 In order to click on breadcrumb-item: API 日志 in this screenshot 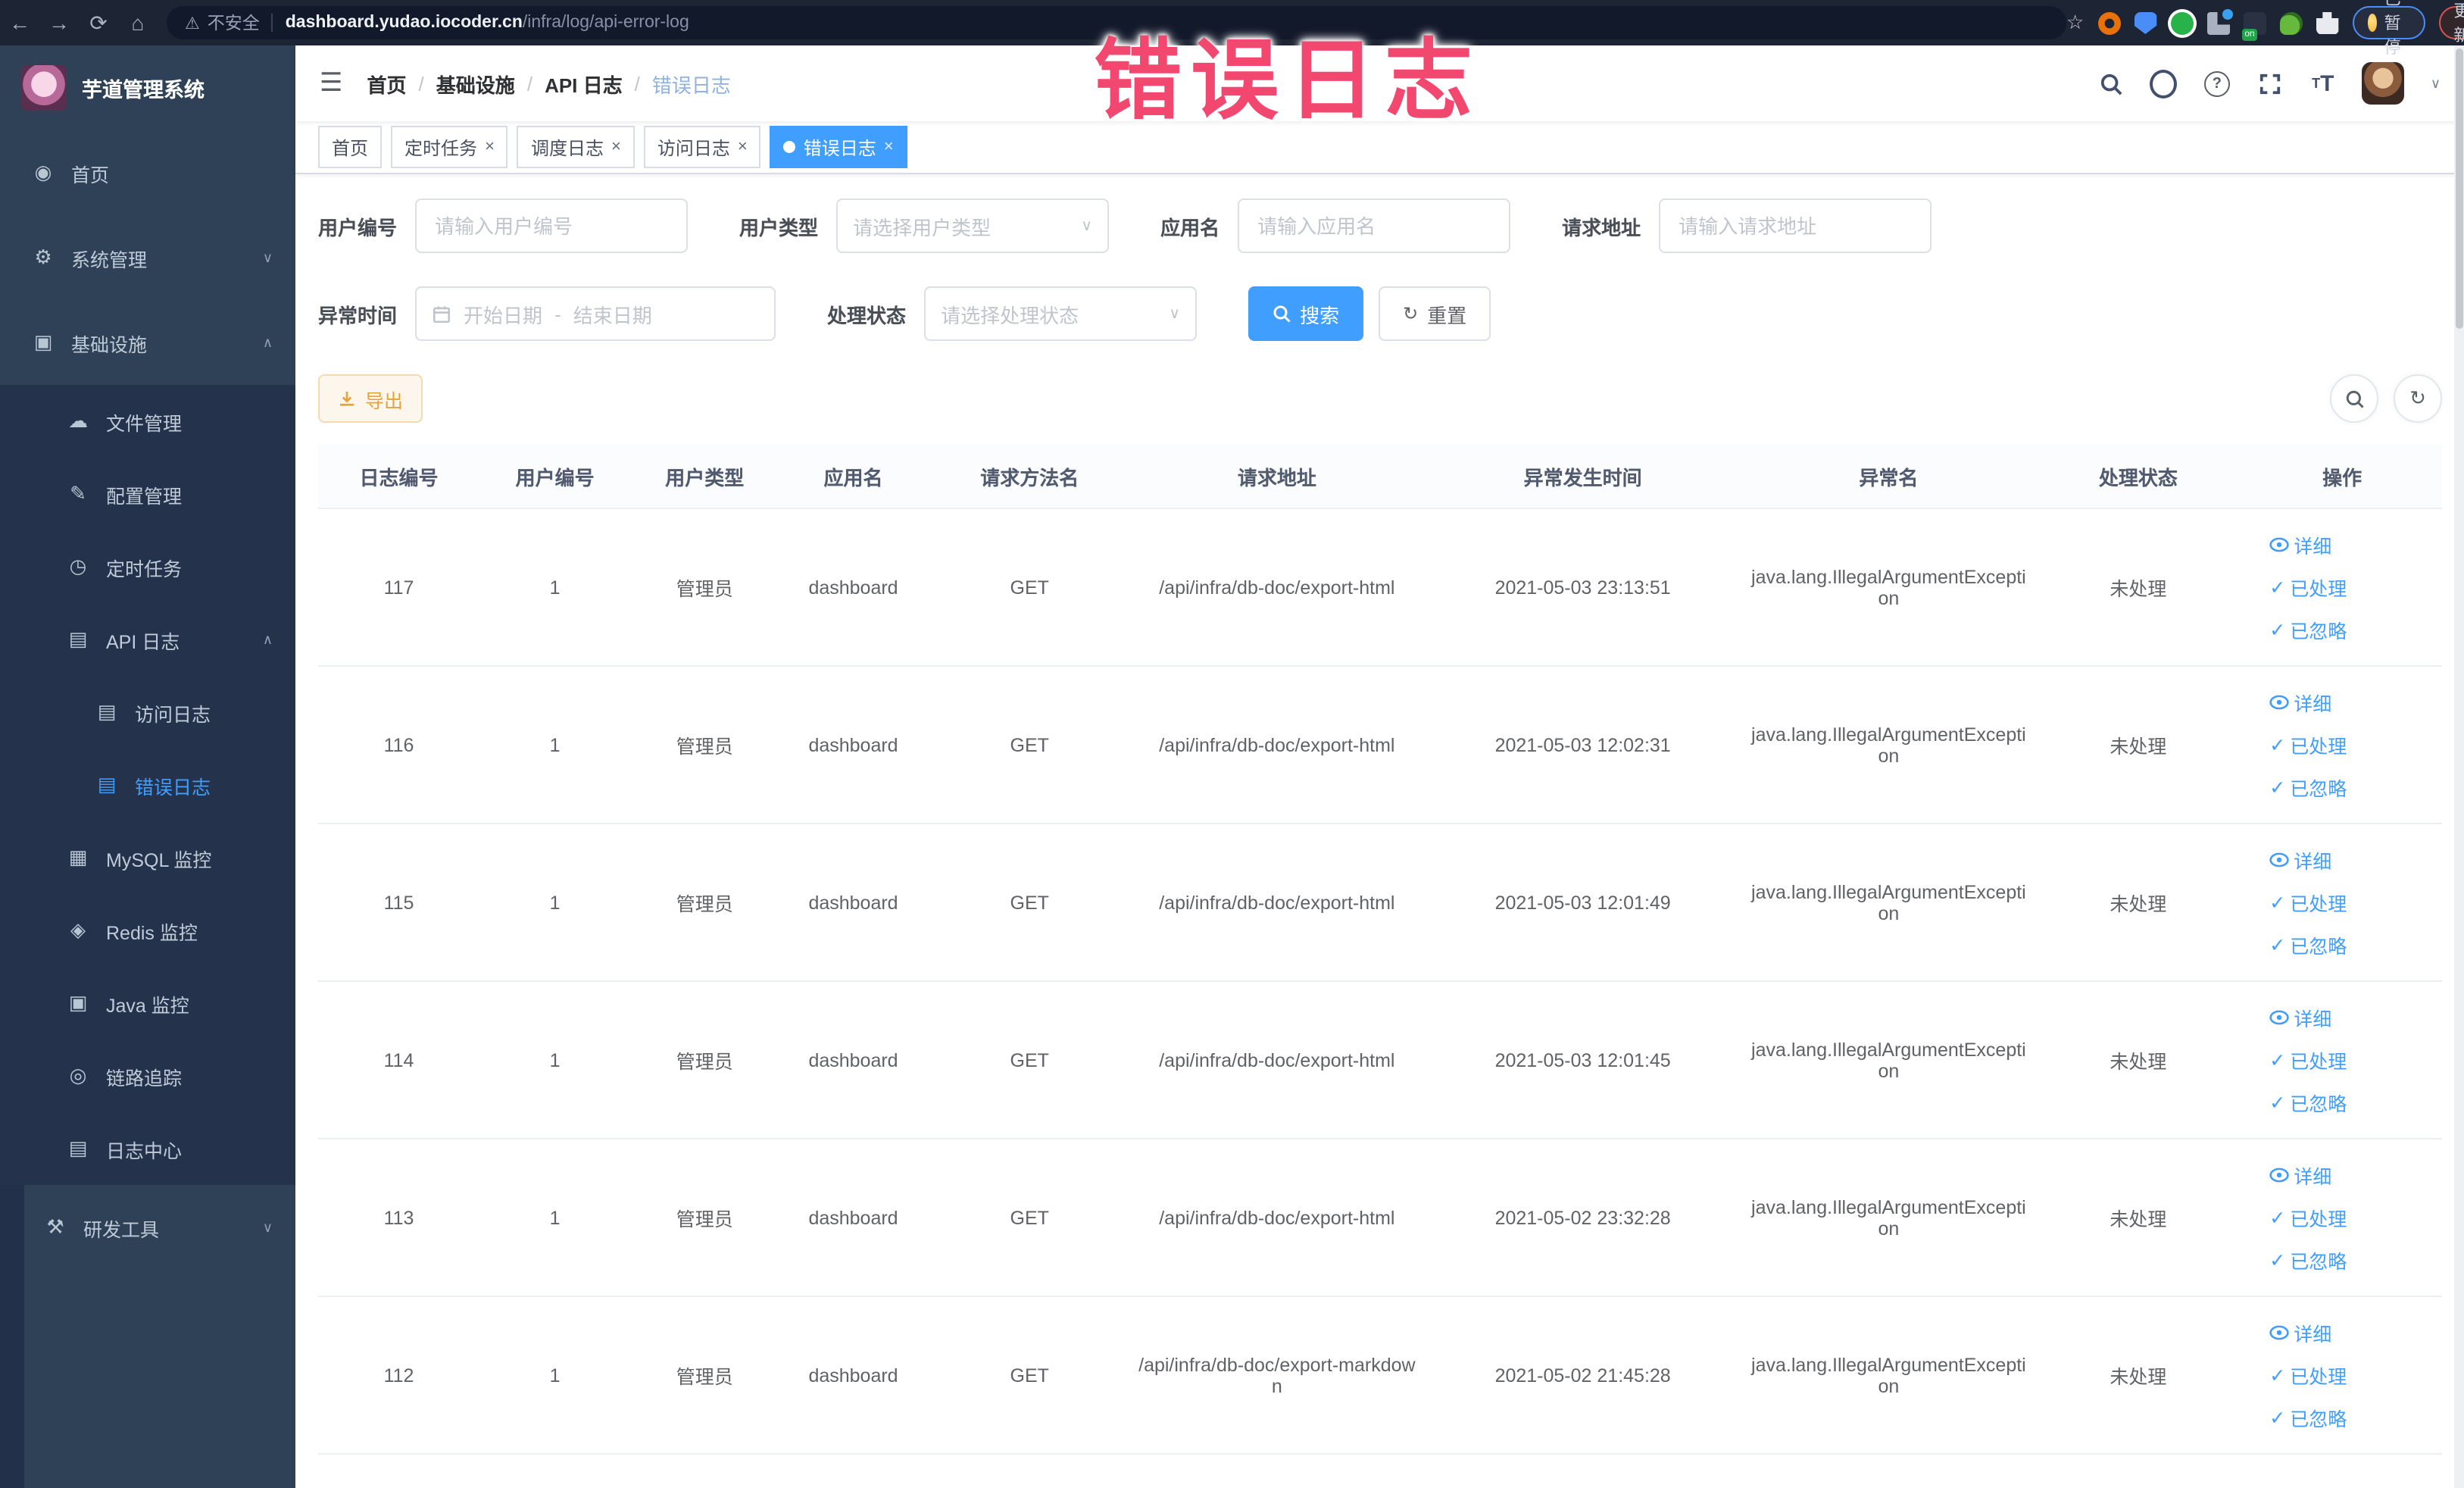, I will do `click(584, 83)`.